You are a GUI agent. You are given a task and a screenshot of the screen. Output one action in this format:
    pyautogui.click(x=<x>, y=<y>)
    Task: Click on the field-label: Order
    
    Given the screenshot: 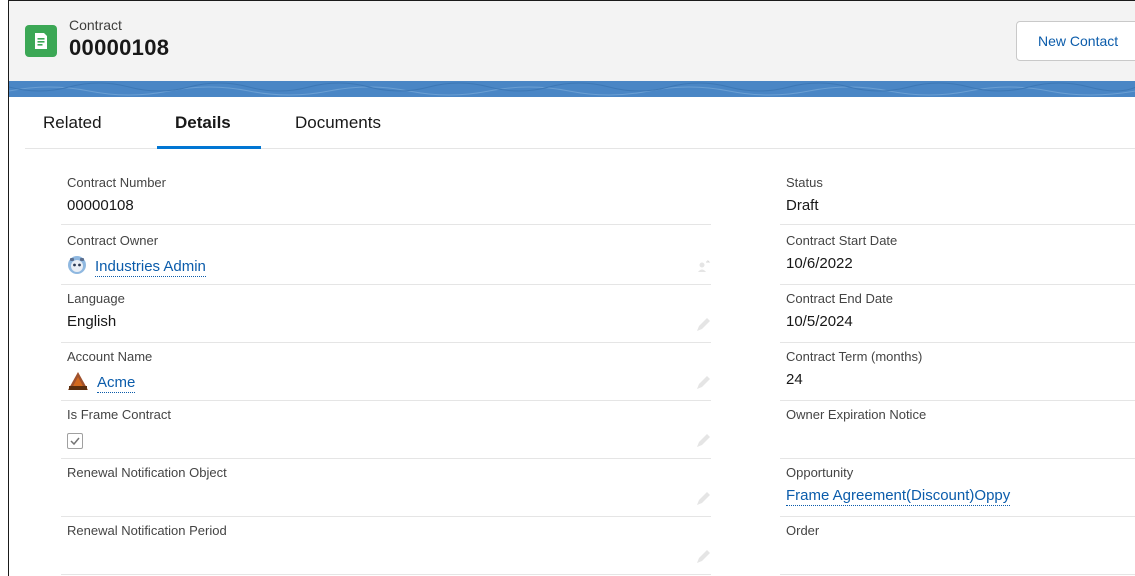 What is the action you would take?
    pyautogui.click(x=803, y=530)
    